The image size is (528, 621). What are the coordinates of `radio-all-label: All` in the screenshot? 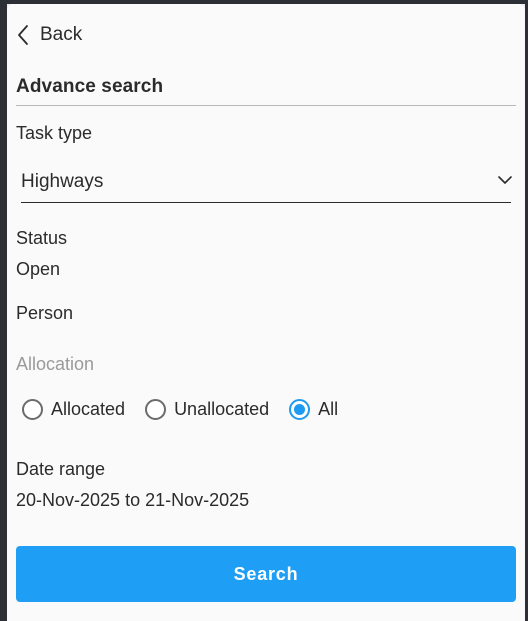 It's located at (328, 409).